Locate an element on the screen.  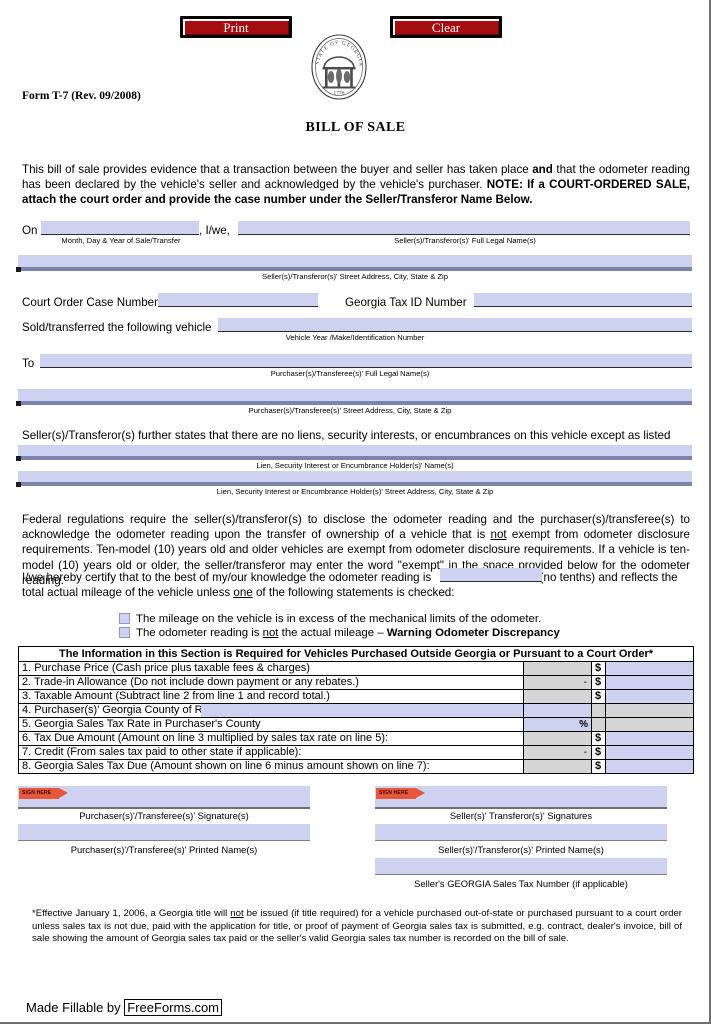
row1-op is located at coordinates (557, 668).